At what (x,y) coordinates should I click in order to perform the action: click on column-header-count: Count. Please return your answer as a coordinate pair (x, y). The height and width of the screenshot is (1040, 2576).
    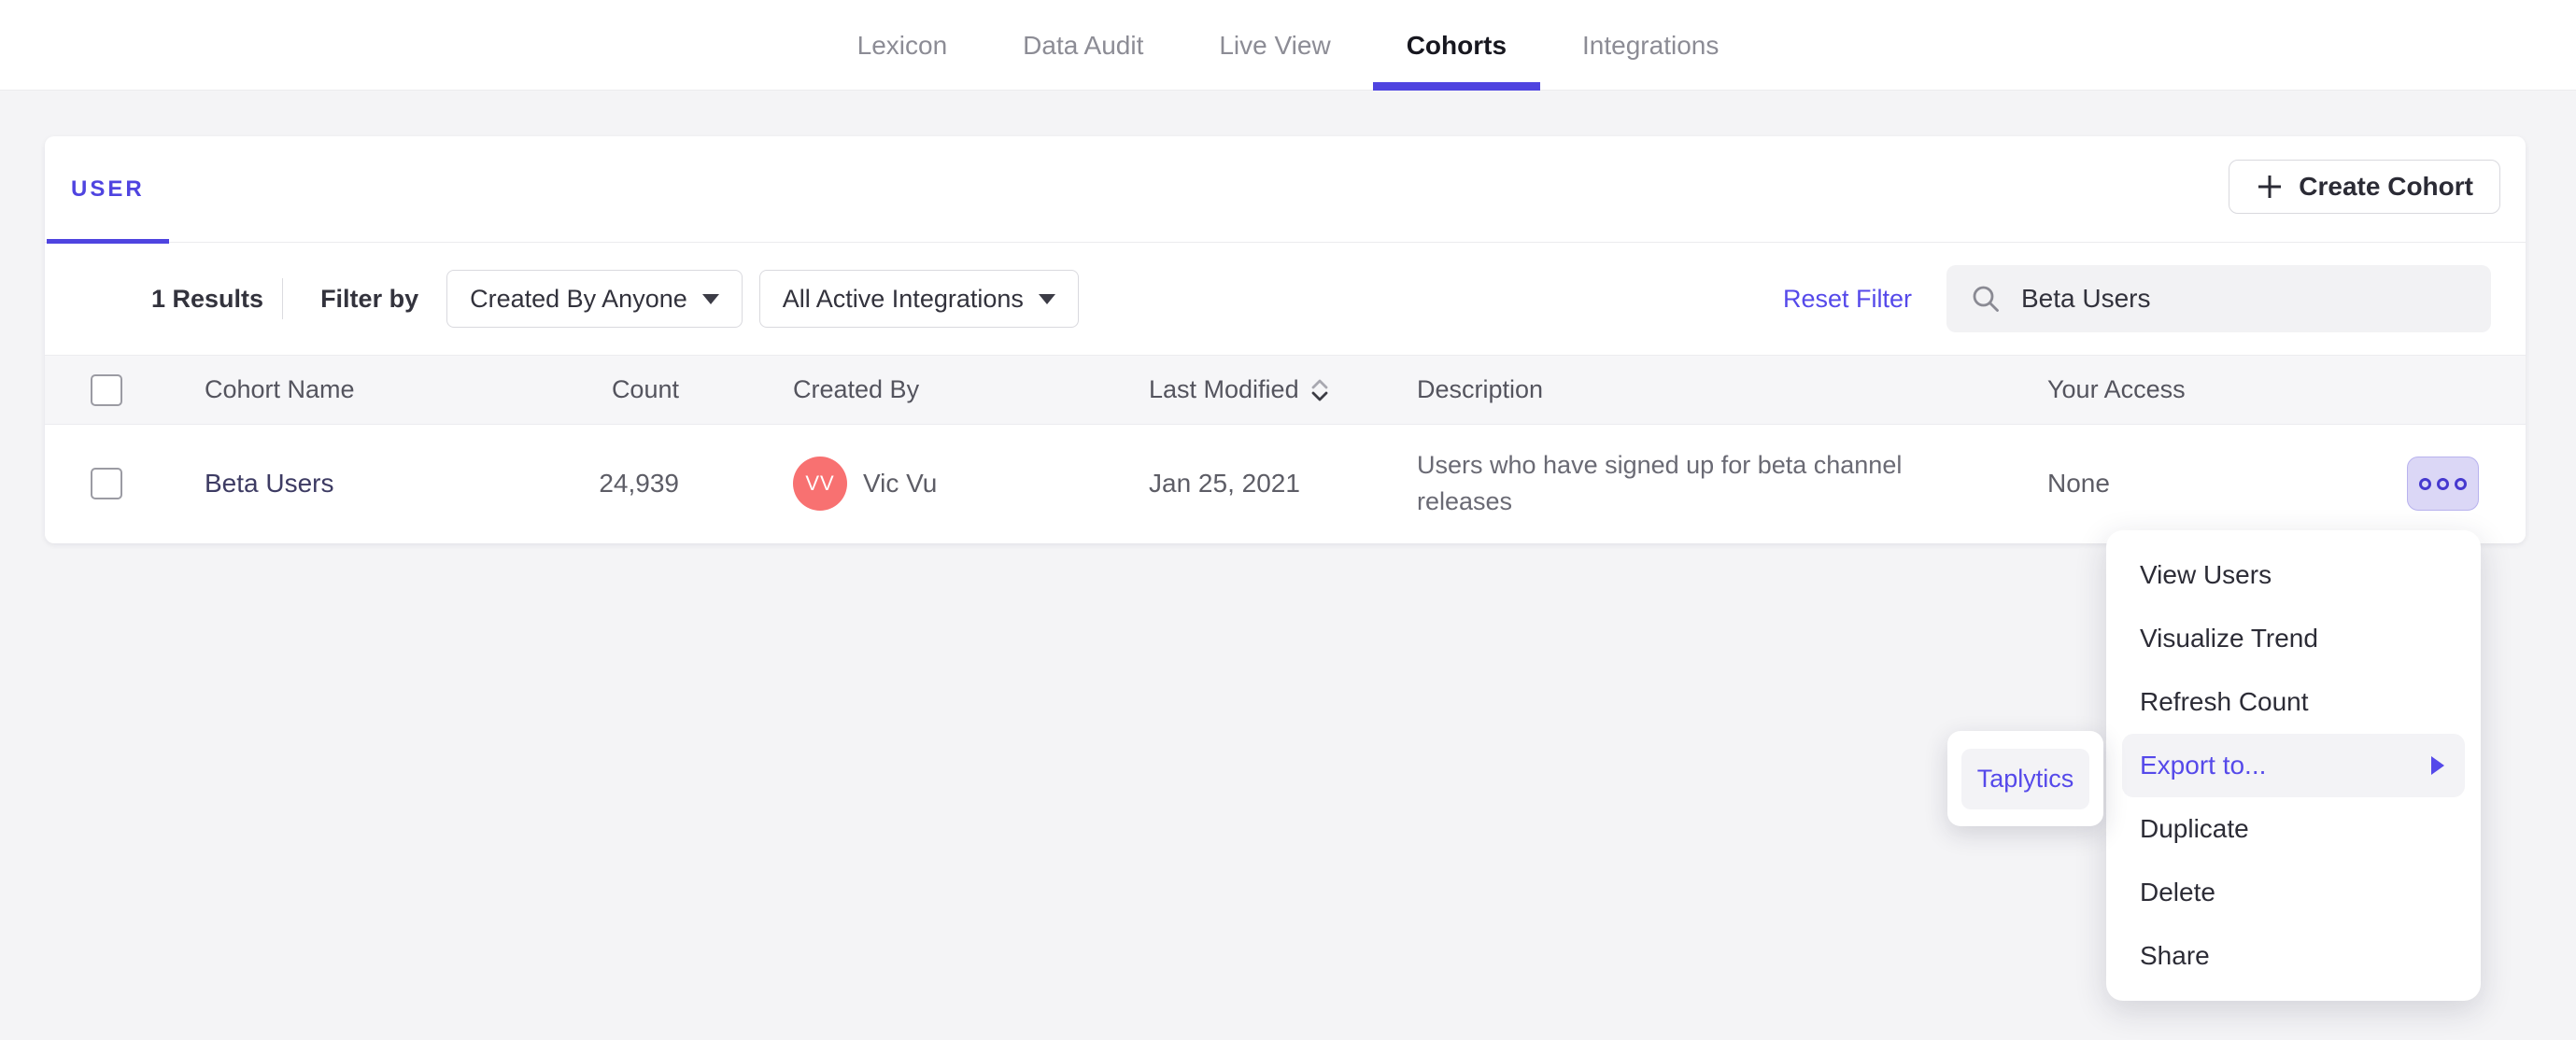
    Looking at the image, I should click on (645, 389).